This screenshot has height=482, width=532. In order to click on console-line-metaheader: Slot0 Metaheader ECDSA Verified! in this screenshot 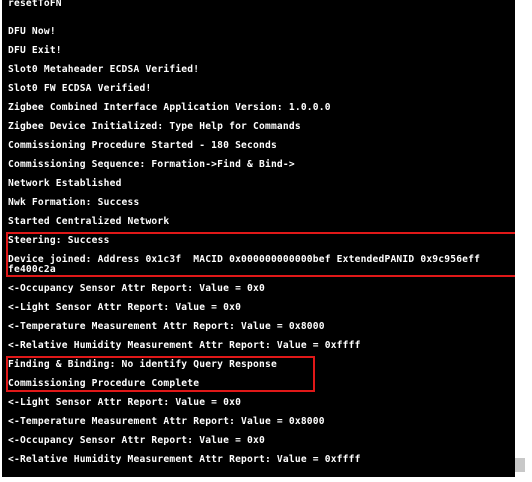, I will do `click(104, 69)`.